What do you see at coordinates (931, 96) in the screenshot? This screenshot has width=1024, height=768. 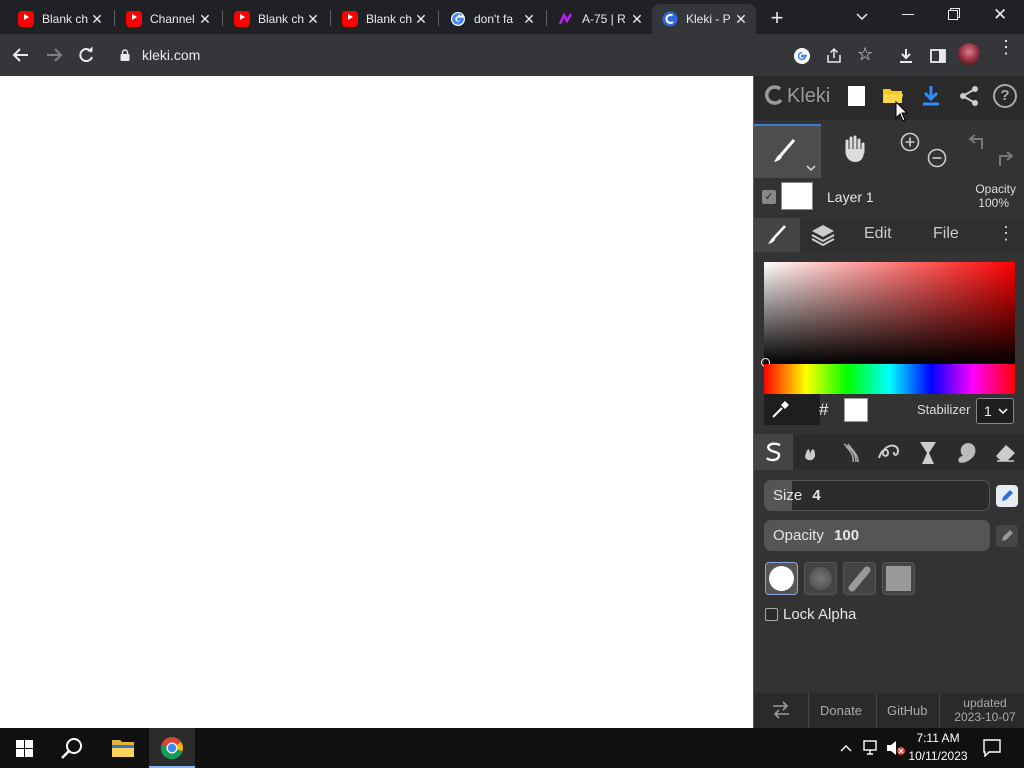 I see `save-download-icon` at bounding box center [931, 96].